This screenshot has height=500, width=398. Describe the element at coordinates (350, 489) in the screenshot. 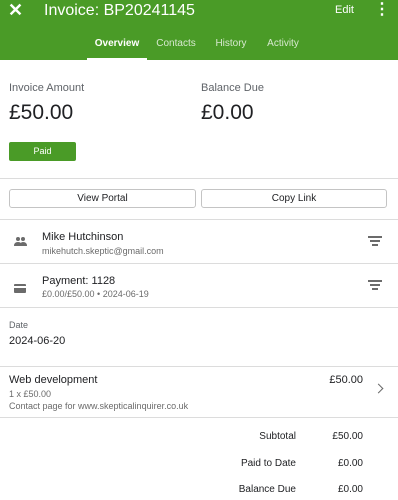

I see `totals-balance-due-value: £0.00` at that location.